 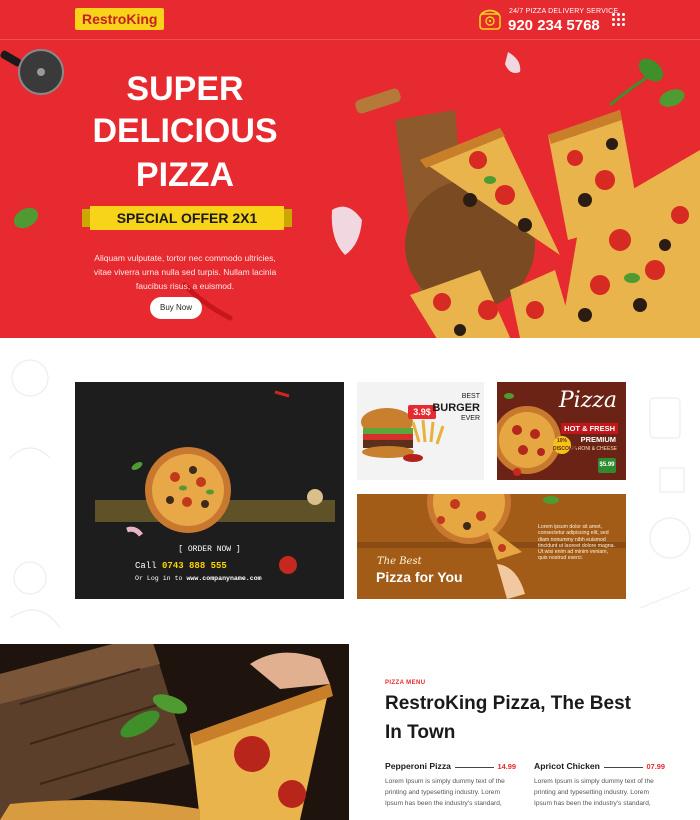 I want to click on logo: RestroKing, so click(x=120, y=19).